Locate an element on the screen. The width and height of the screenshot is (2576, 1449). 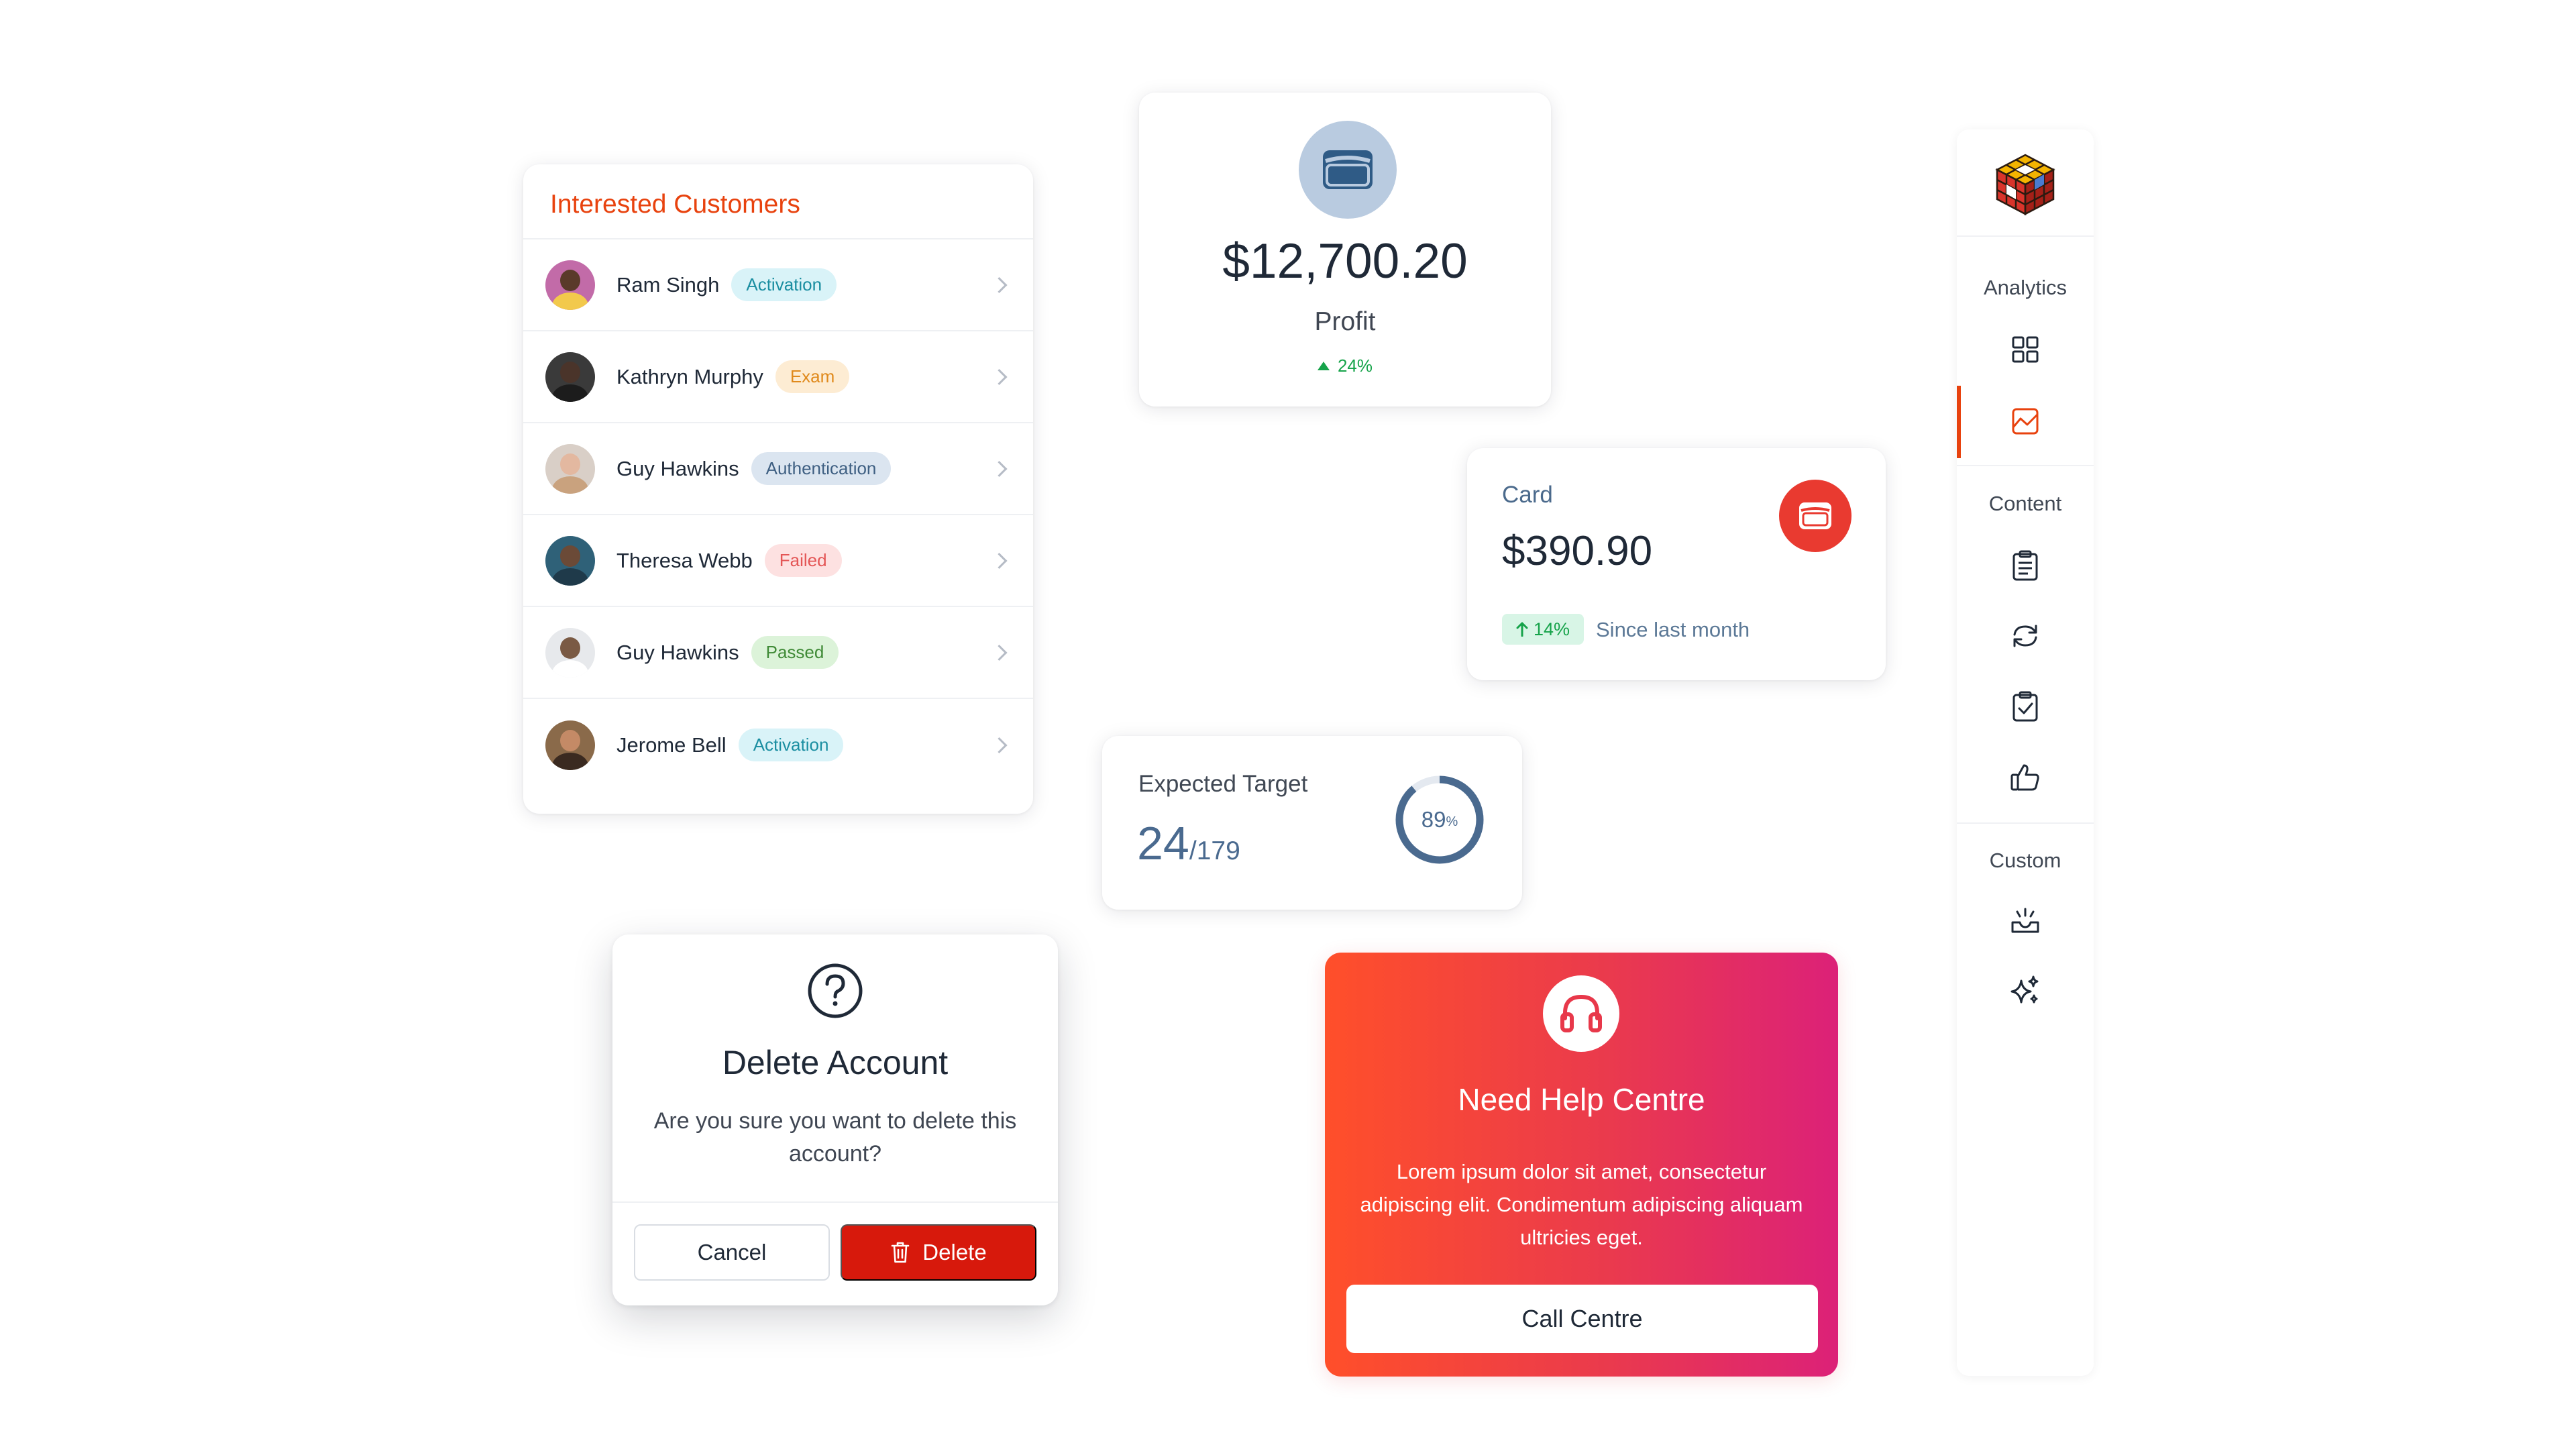
profit-growth-value: 24% is located at coordinates (1355, 366).